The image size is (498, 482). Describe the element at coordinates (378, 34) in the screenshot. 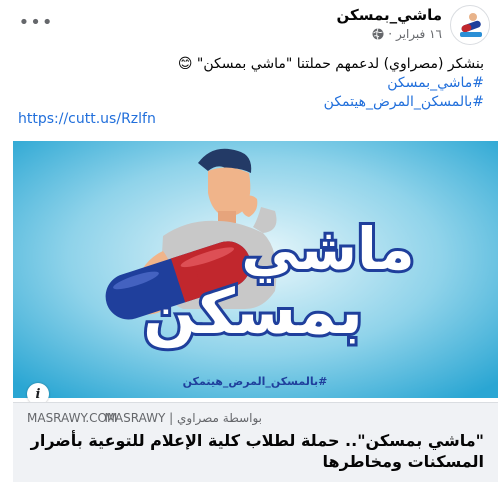

I see `globe-icon` at that location.